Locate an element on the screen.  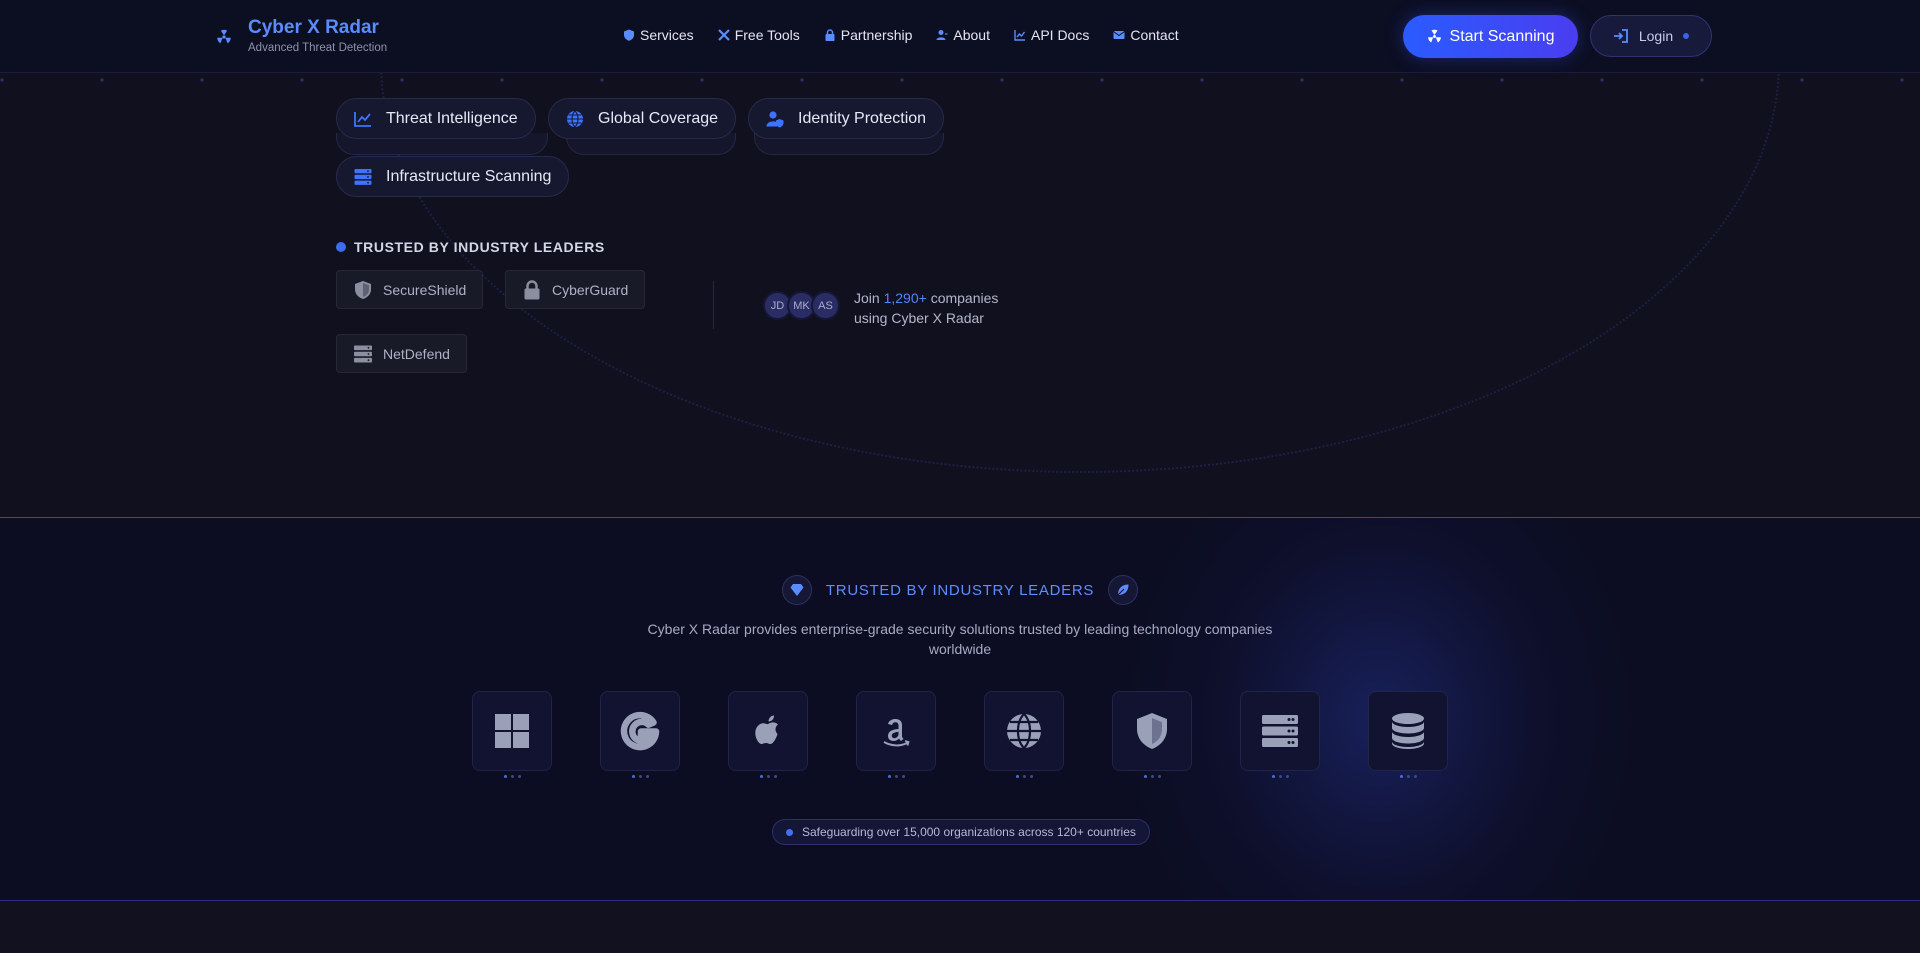
section-header: TRUSTED BY INDUSTRY LEADERS is located at coordinates (960, 590).